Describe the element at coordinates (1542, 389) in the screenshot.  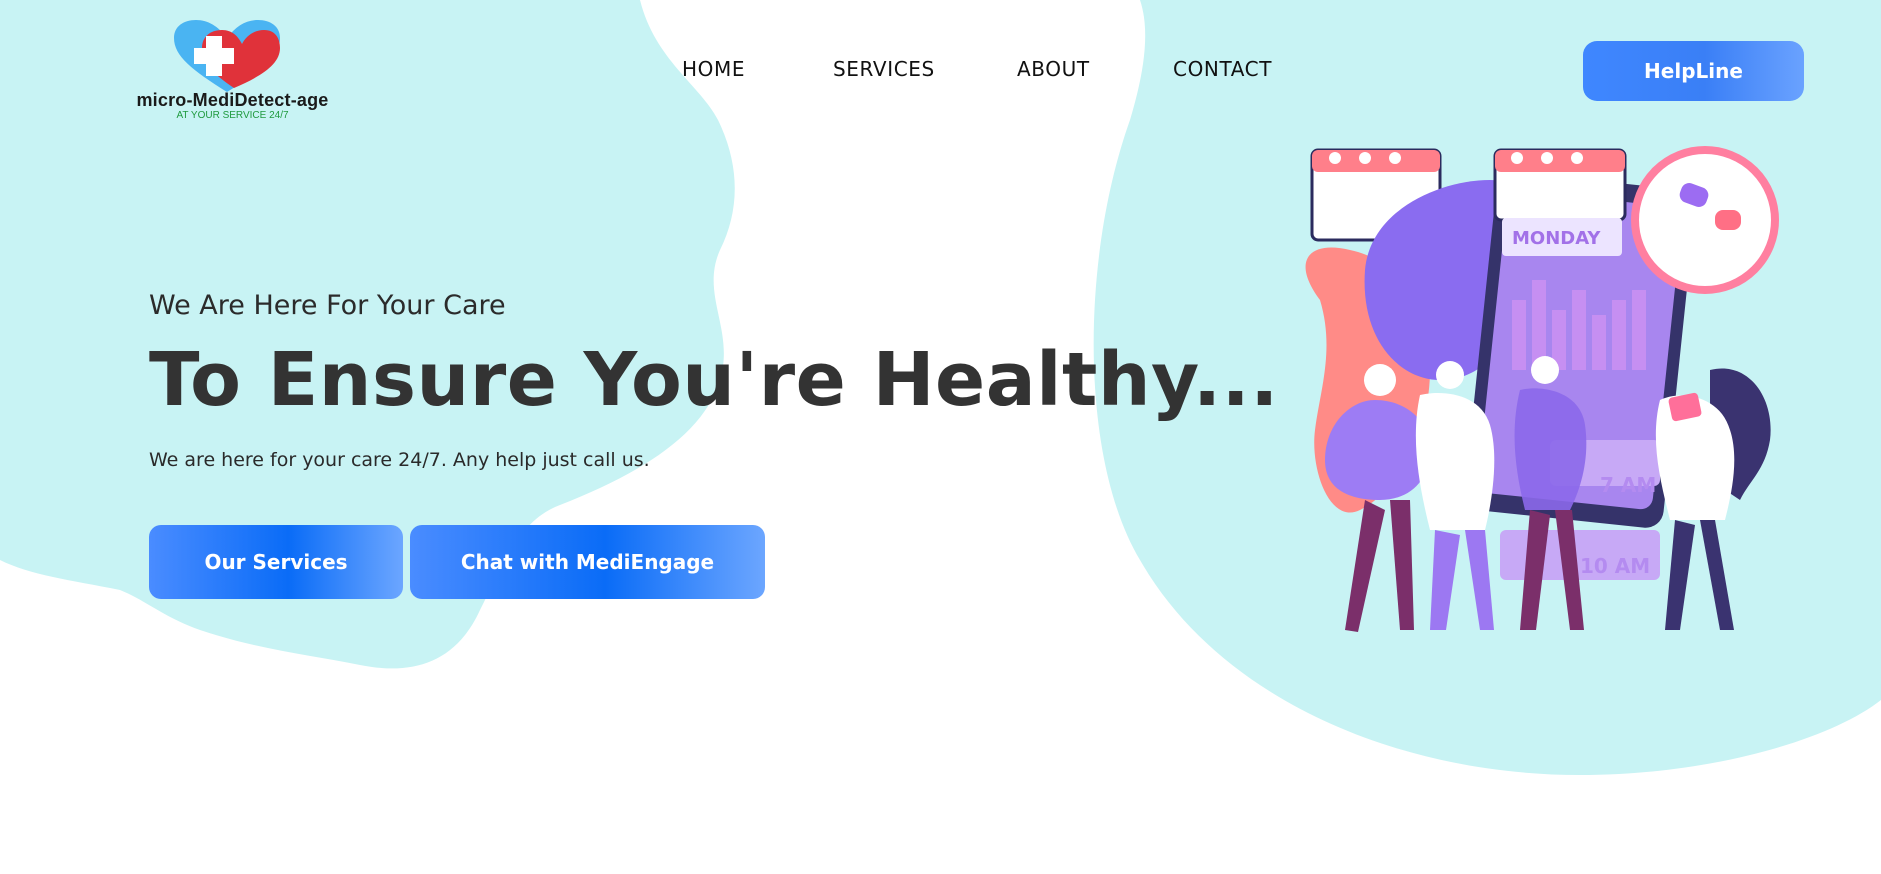
I see `medical-team-calendar-illustration: MONDAY 7 AM 10 AM` at that location.